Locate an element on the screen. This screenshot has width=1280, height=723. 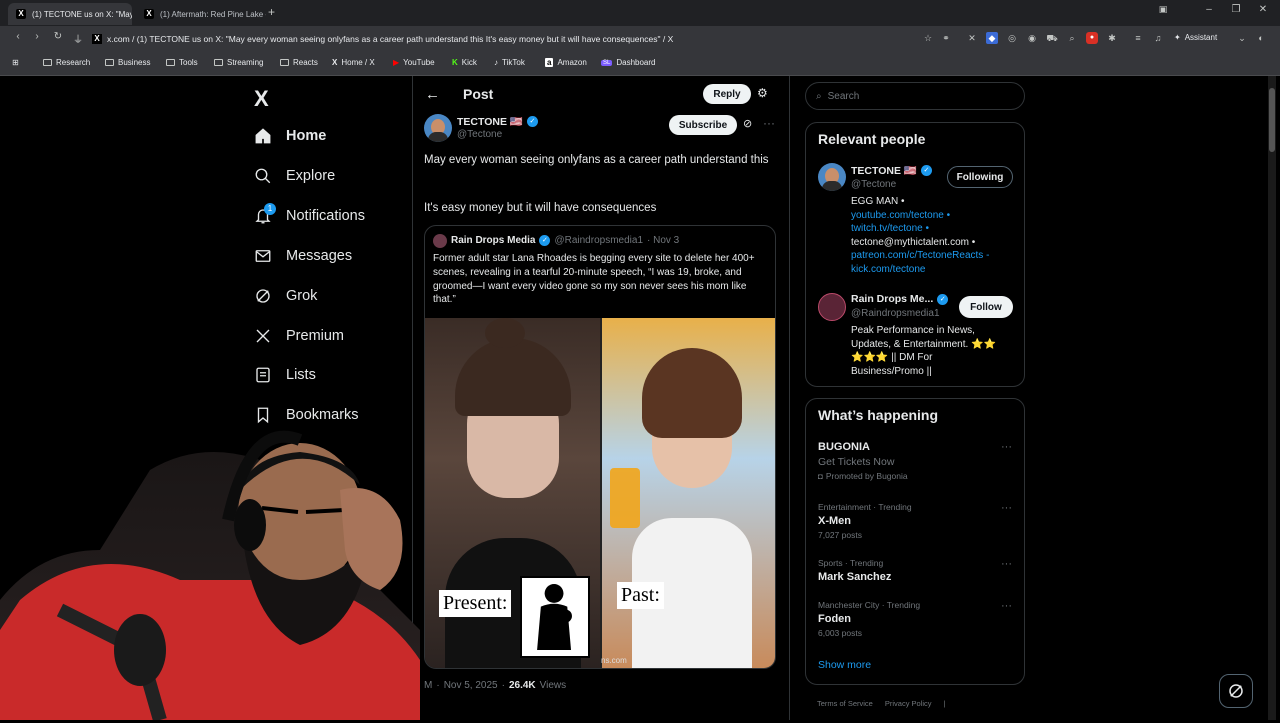
reply-button: Reply is located at coordinates (727, 94).